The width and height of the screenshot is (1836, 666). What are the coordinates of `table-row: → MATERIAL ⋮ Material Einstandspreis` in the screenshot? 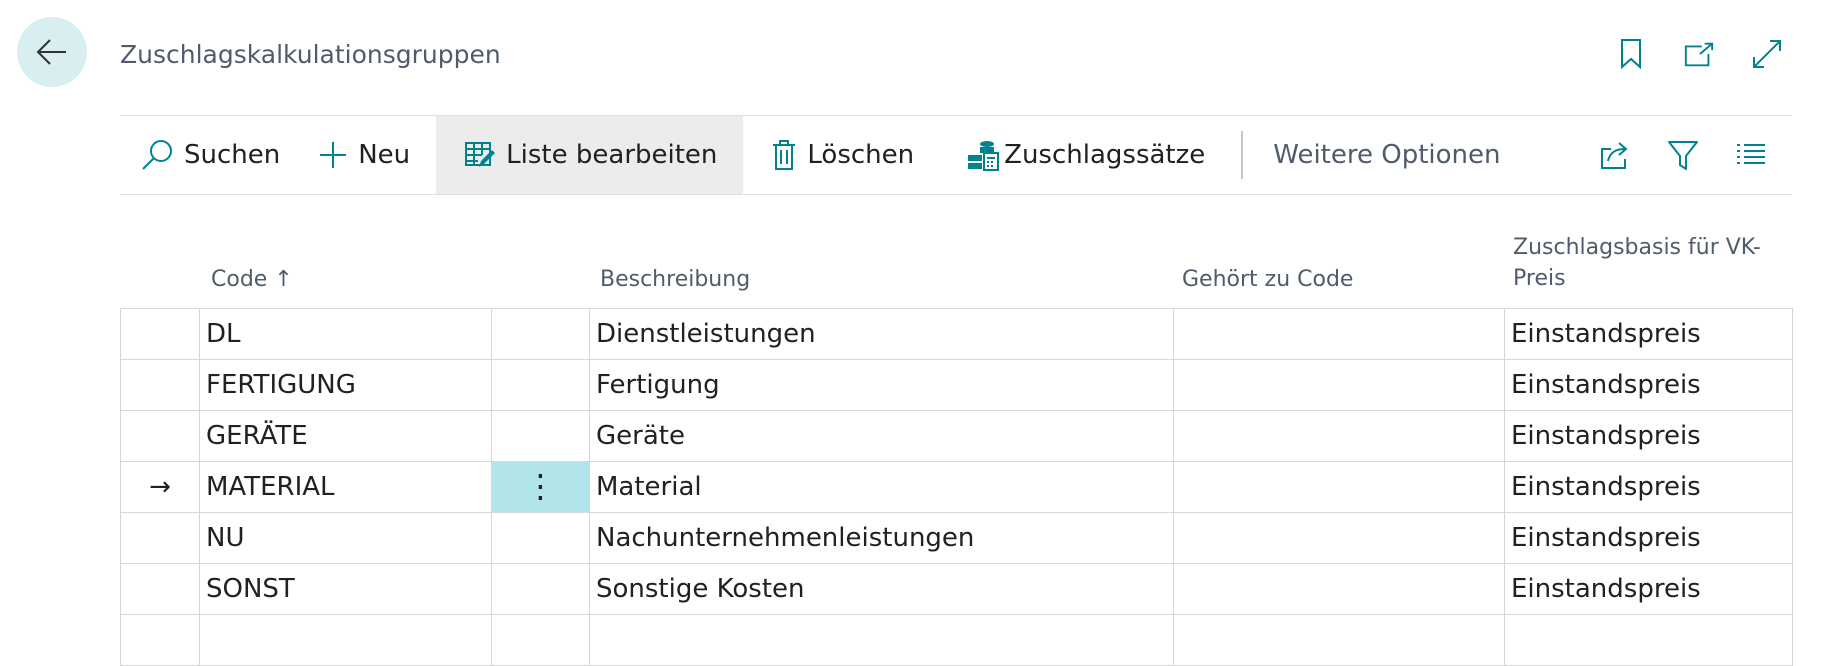 It's located at (956, 487).